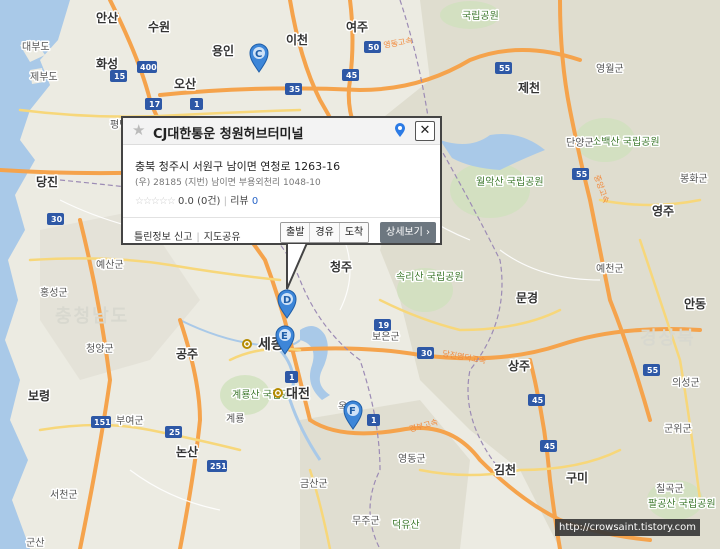 This screenshot has height=549, width=720. Describe the element at coordinates (580, 143) in the screenshot. I see `county-label: 단양군` at that location.